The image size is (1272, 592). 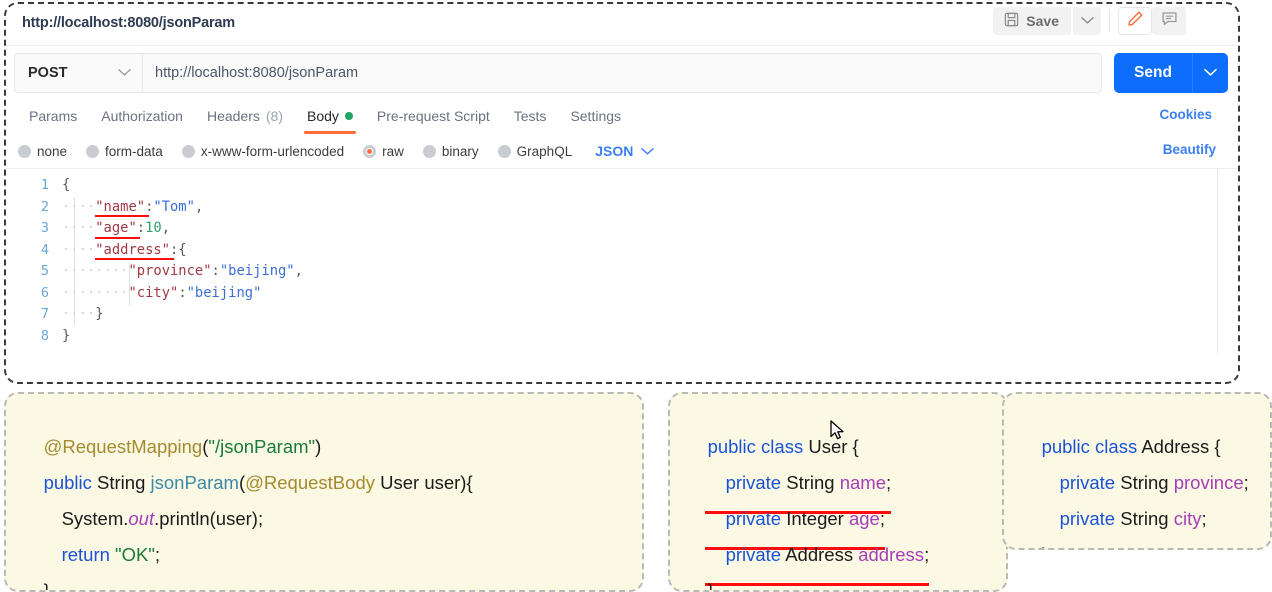 I want to click on tab-label: Tests, so click(x=530, y=116).